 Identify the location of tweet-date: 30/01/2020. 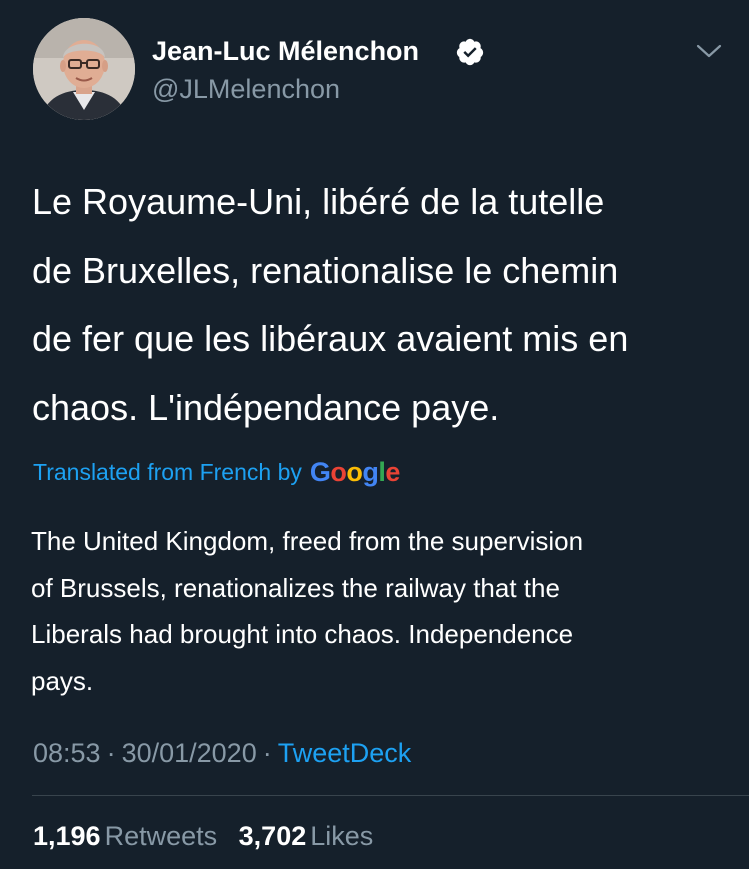
(189, 753).